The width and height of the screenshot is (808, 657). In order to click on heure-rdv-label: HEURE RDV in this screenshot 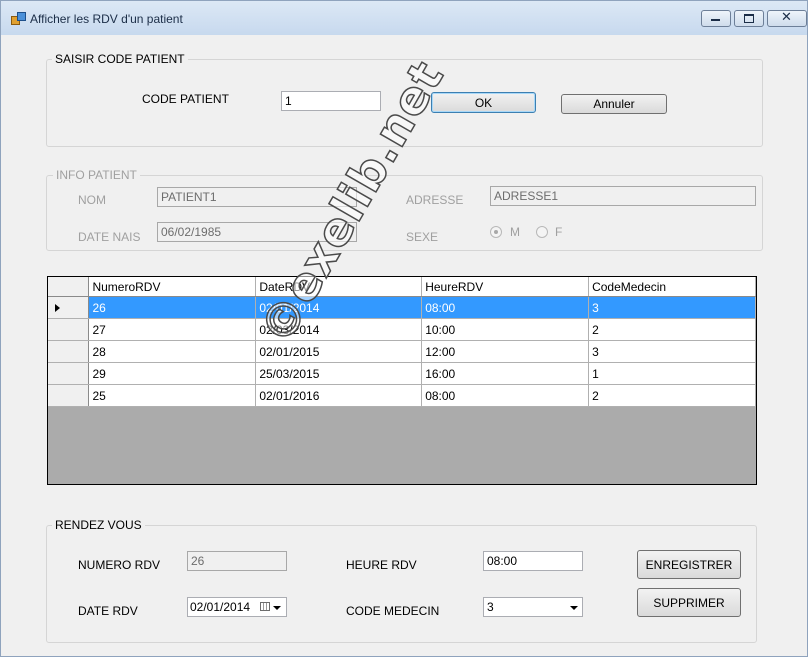, I will do `click(381, 565)`.